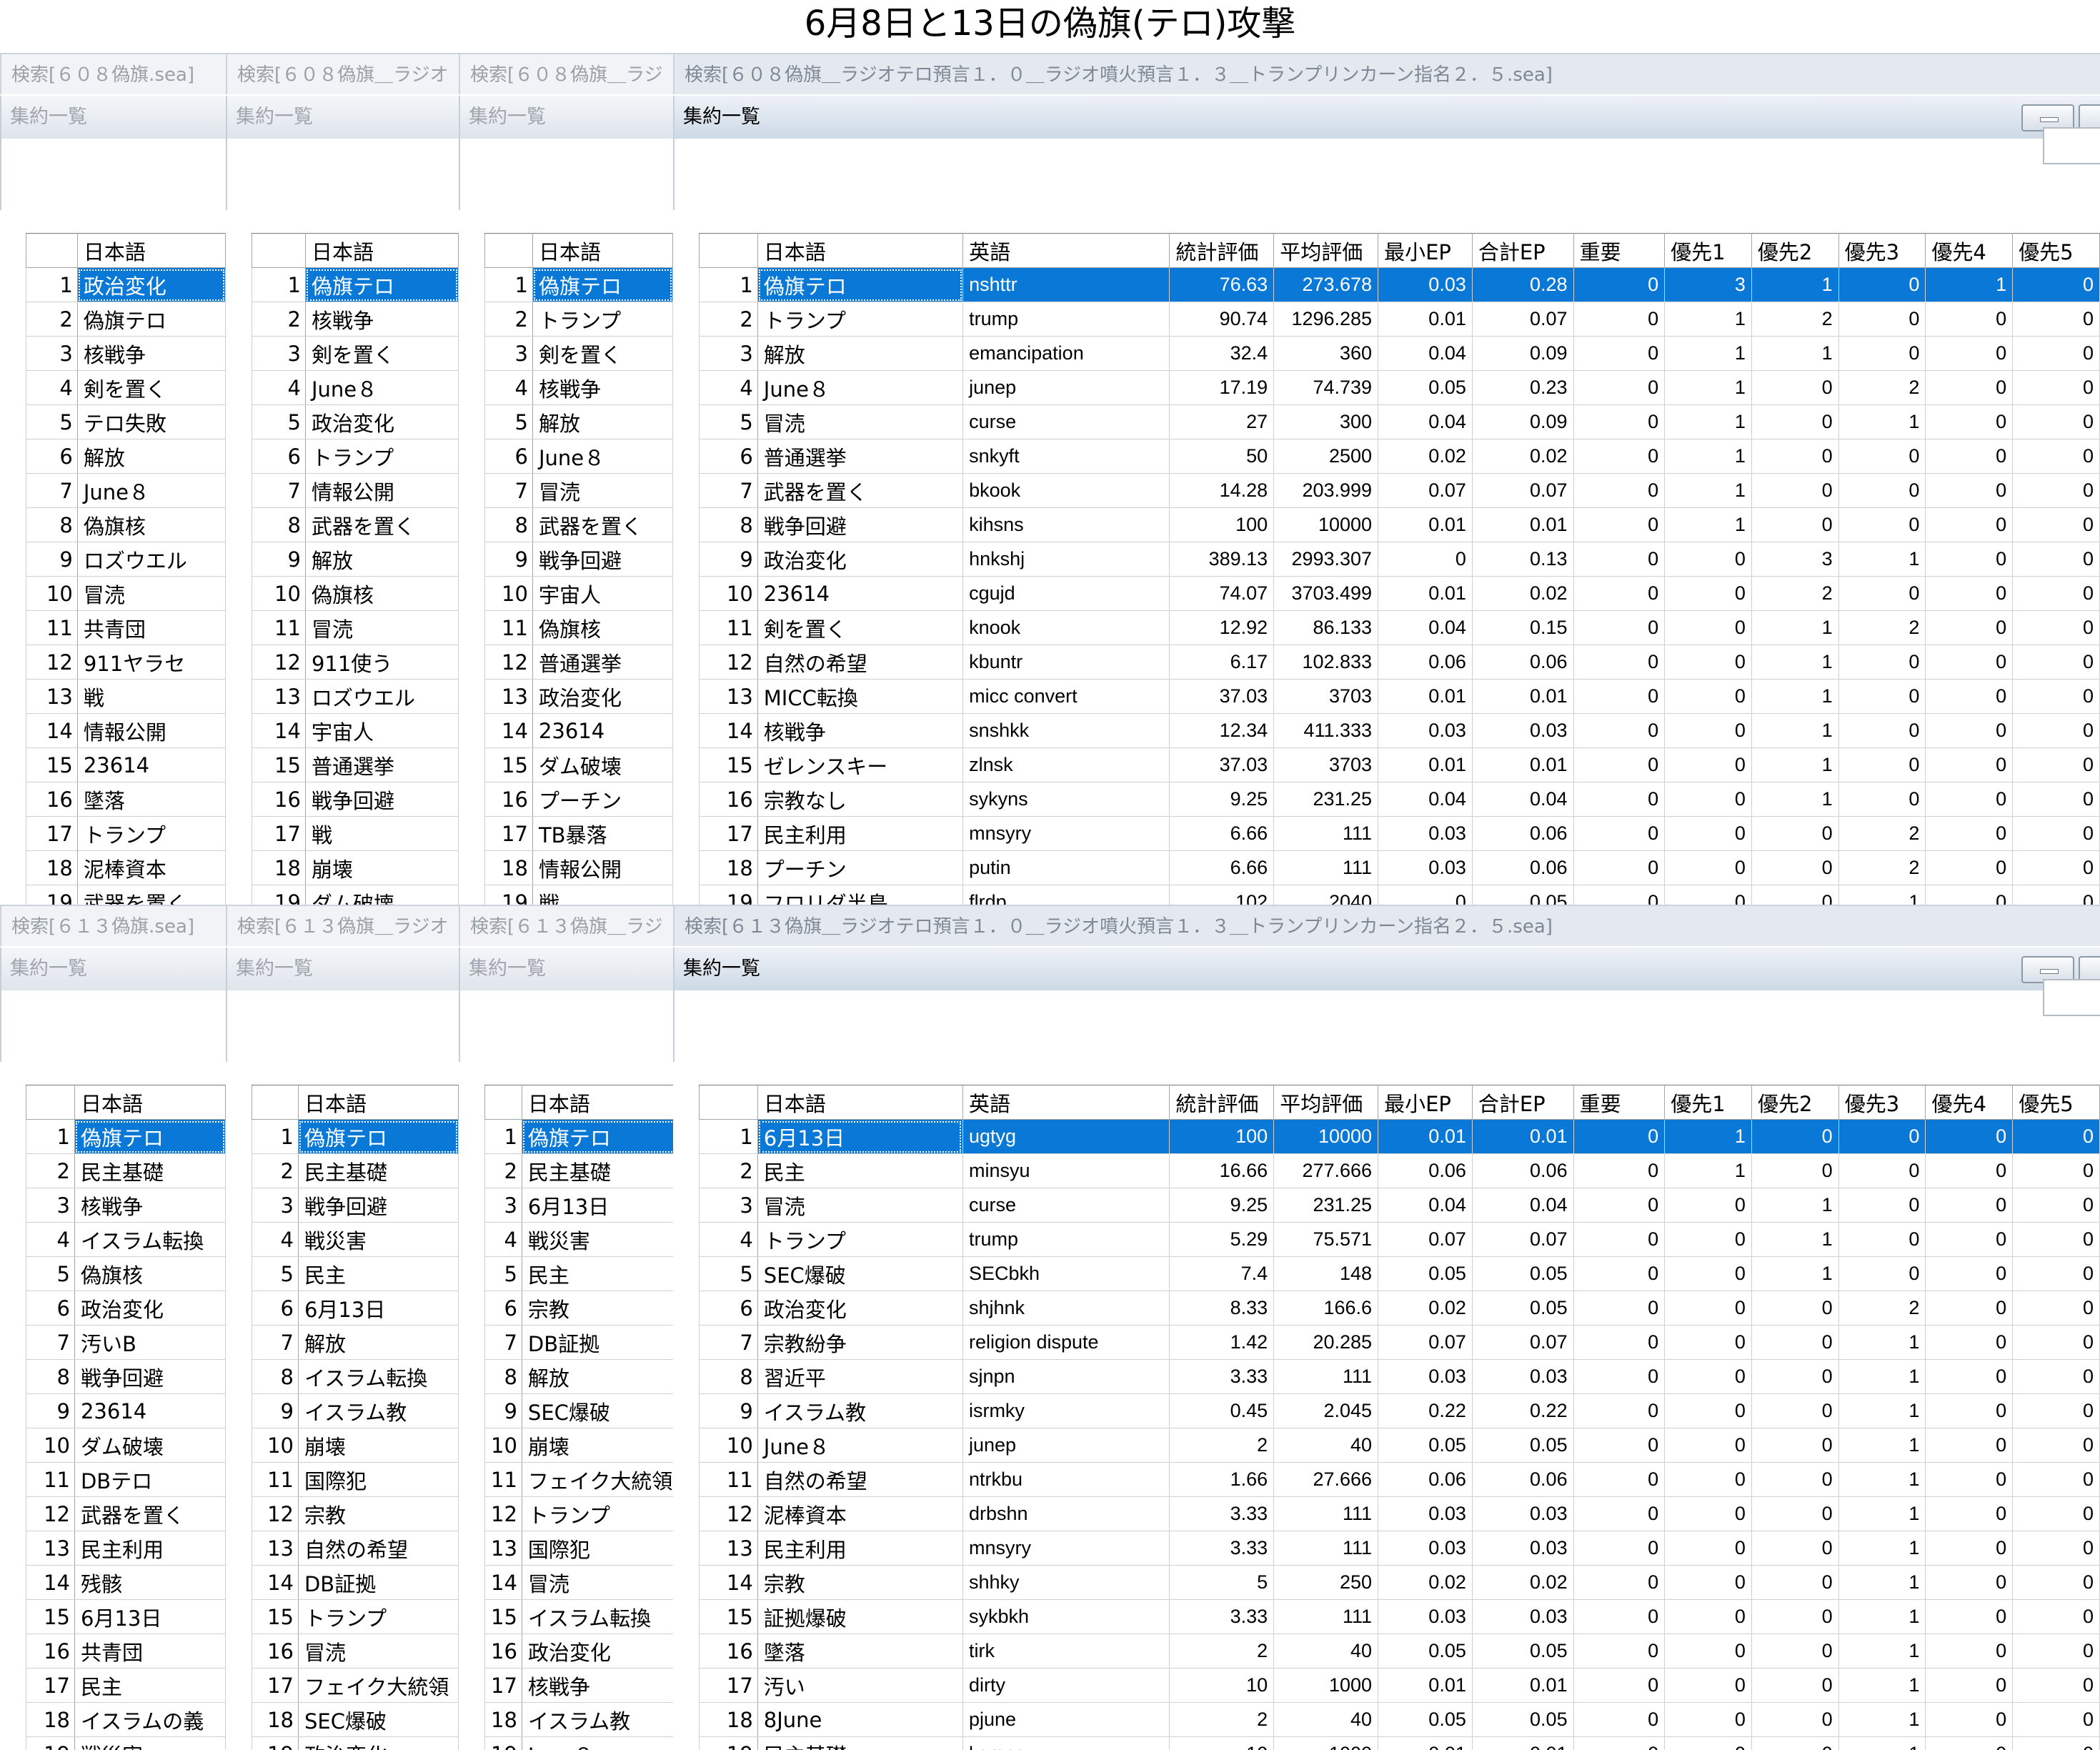 The width and height of the screenshot is (2100, 1750). Describe the element at coordinates (113, 926) in the screenshot. I see `bottom-window-1-titlebar: 検索[６１３偽旗.sea]` at that location.